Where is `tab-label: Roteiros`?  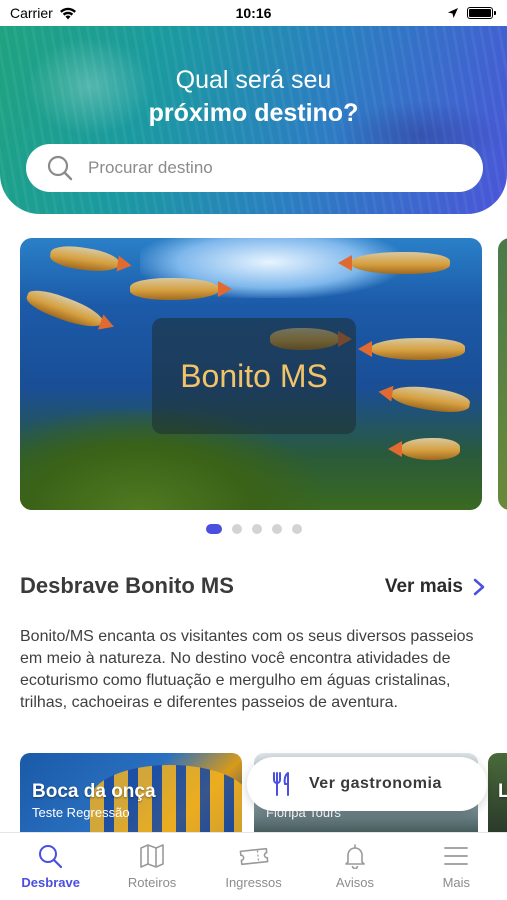
tab-label: Roteiros is located at coordinates (152, 882).